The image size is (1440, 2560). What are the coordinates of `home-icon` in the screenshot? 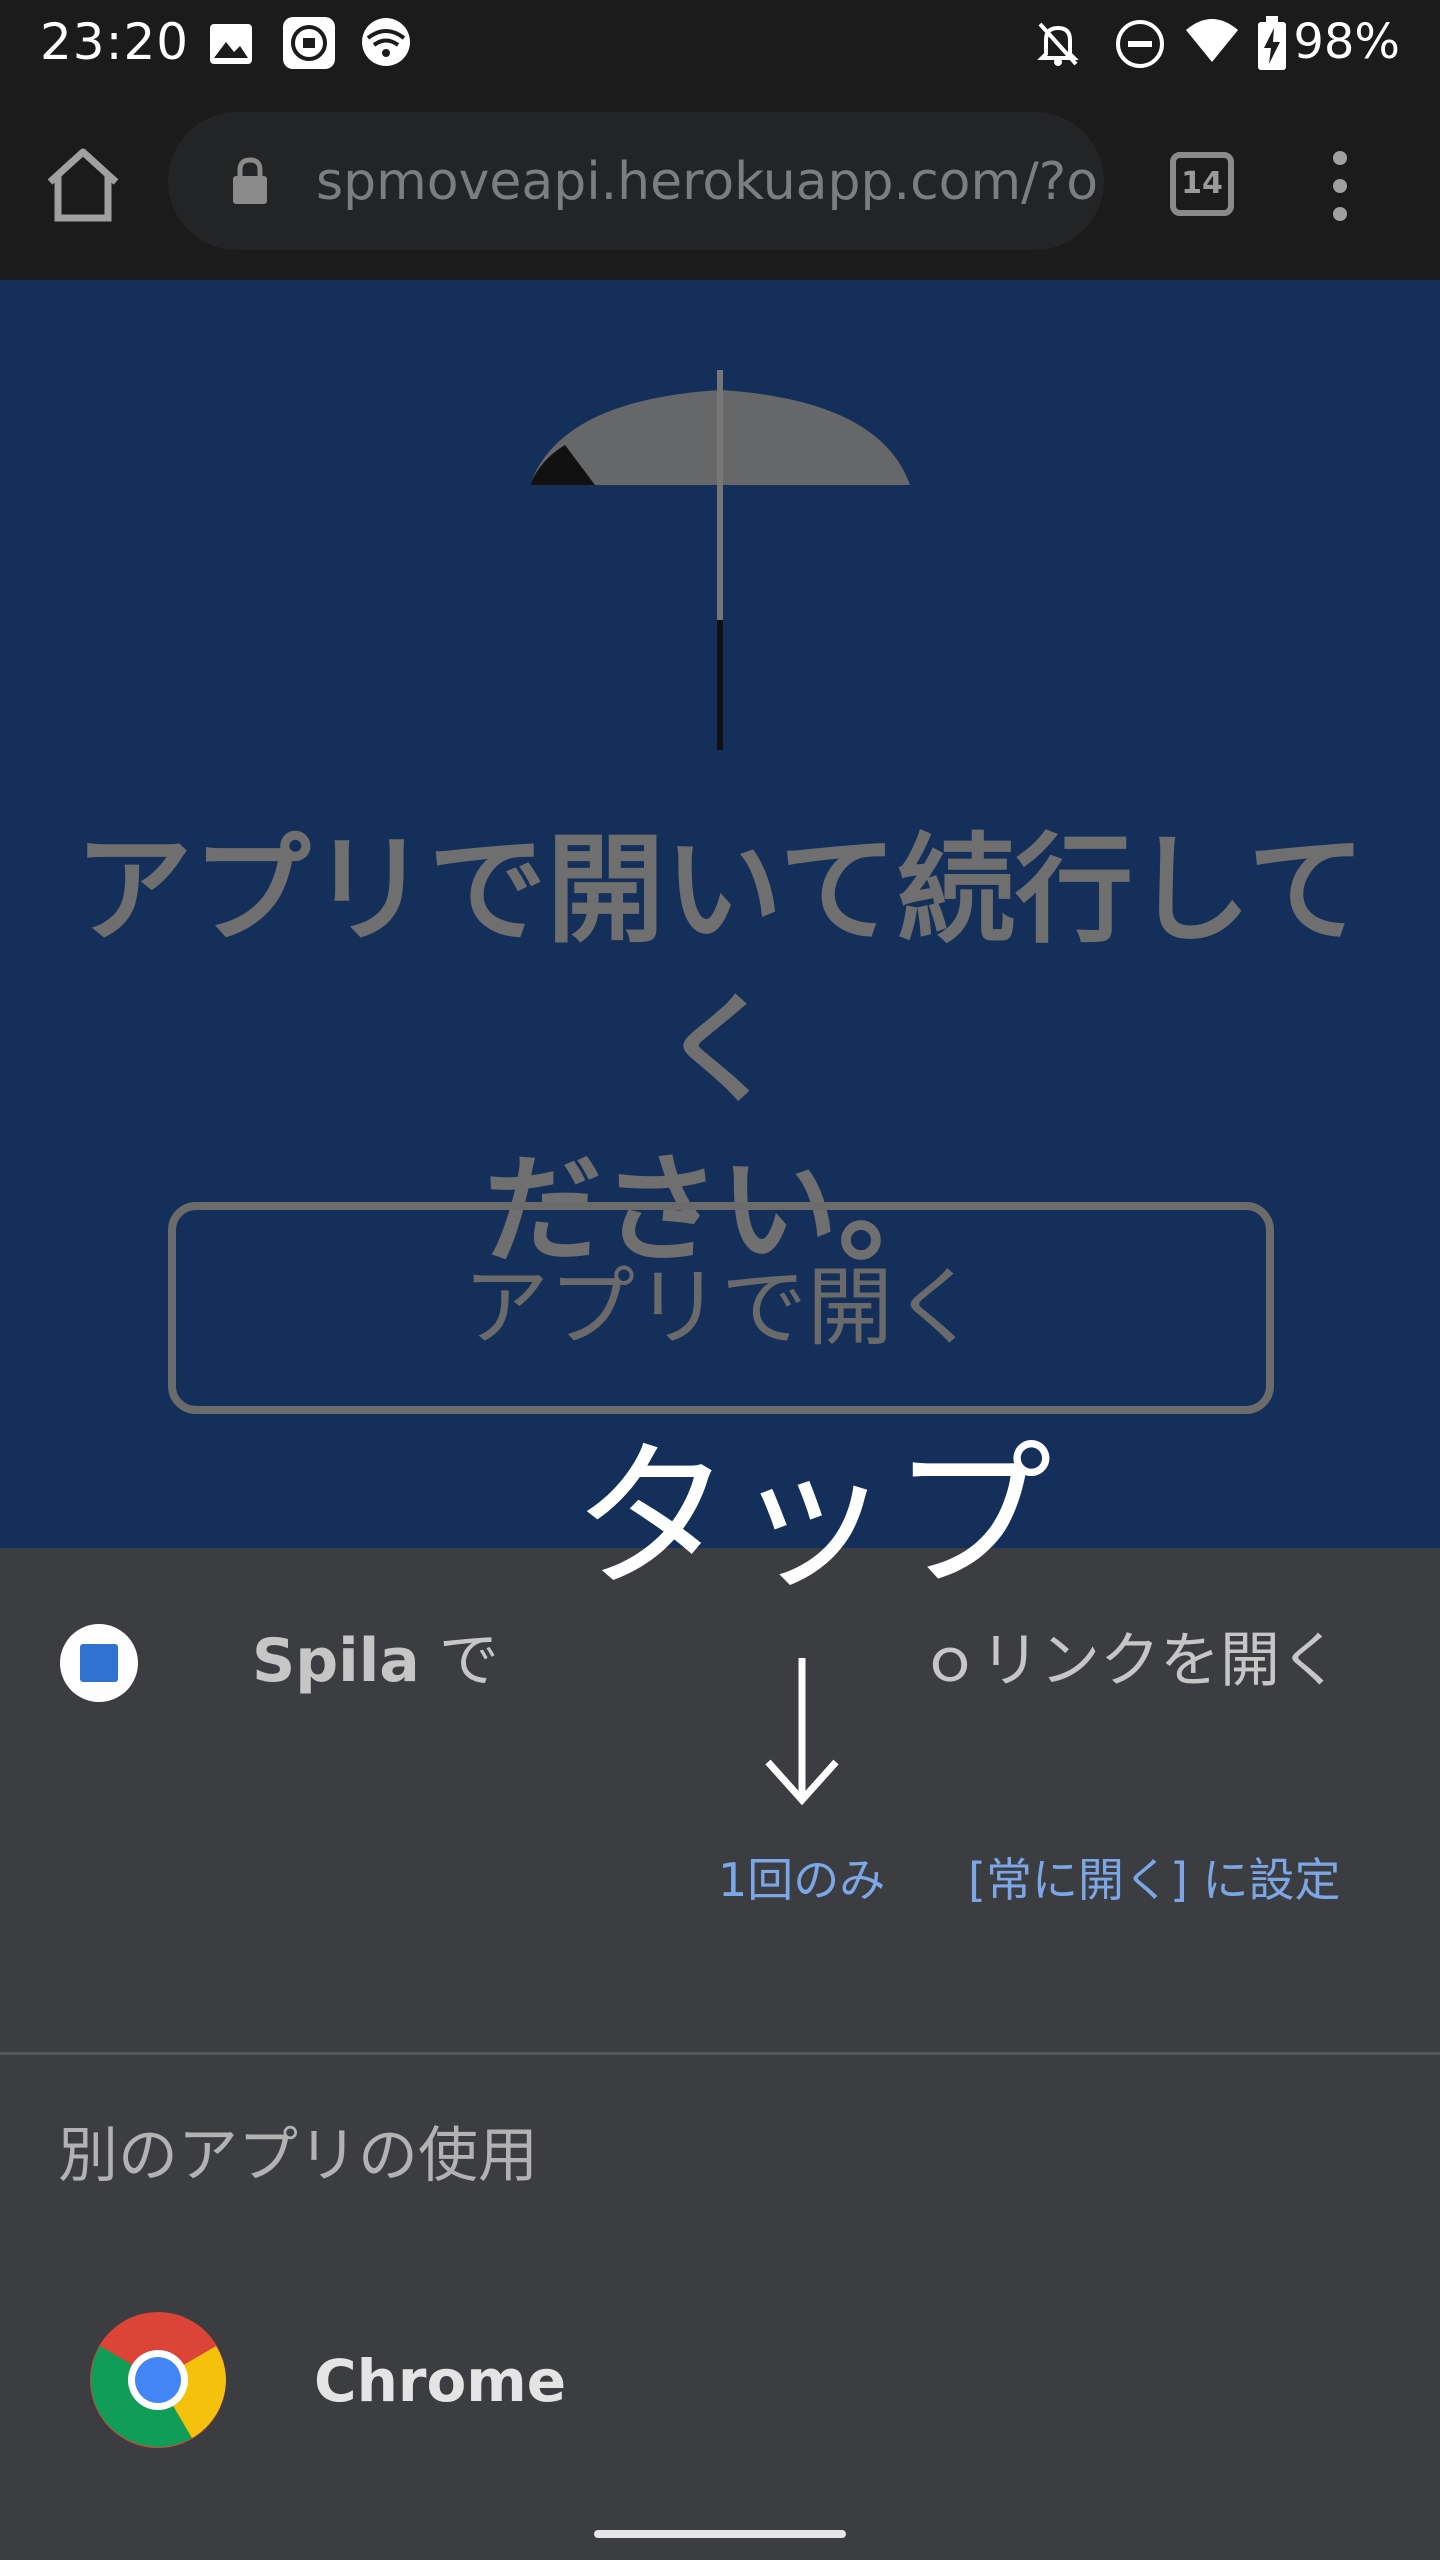 It's located at (83, 185).